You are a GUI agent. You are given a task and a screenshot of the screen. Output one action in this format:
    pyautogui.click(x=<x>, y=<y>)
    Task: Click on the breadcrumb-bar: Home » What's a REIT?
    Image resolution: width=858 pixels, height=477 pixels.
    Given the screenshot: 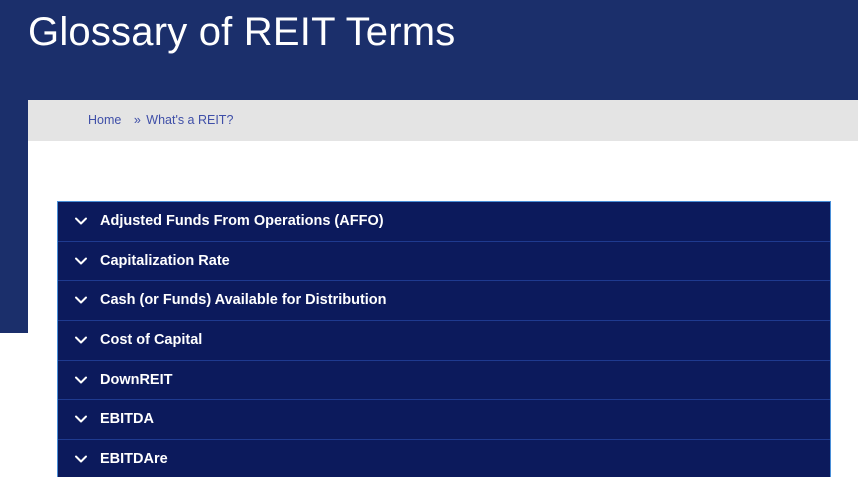 What is the action you would take?
    pyautogui.click(x=443, y=120)
    